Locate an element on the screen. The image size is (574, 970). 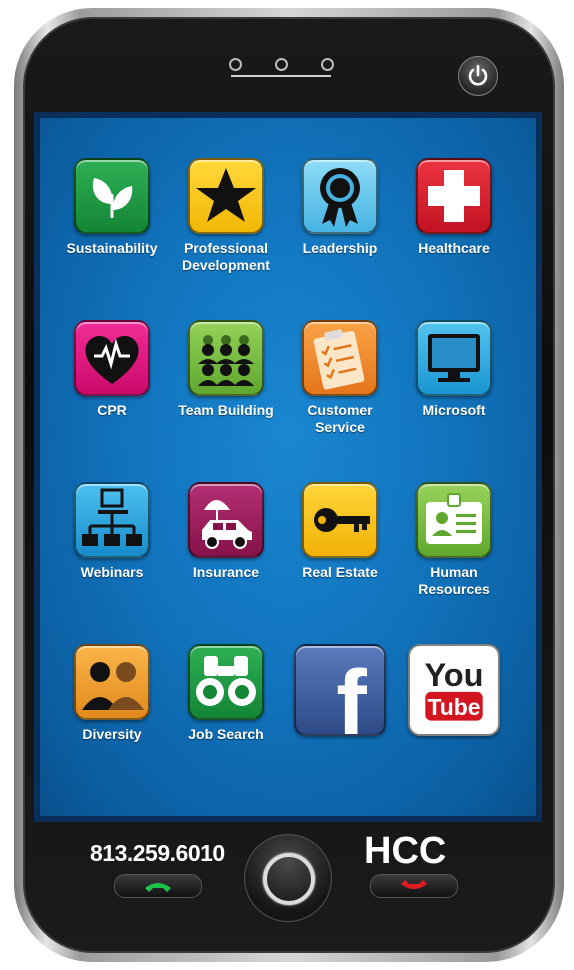
key-icon is located at coordinates (340, 520).